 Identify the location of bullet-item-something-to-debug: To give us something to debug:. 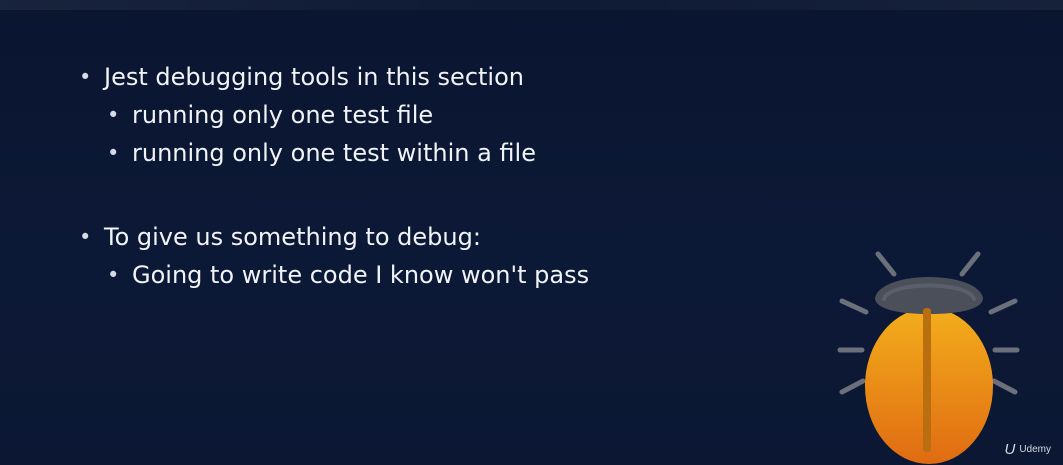
(439, 237).